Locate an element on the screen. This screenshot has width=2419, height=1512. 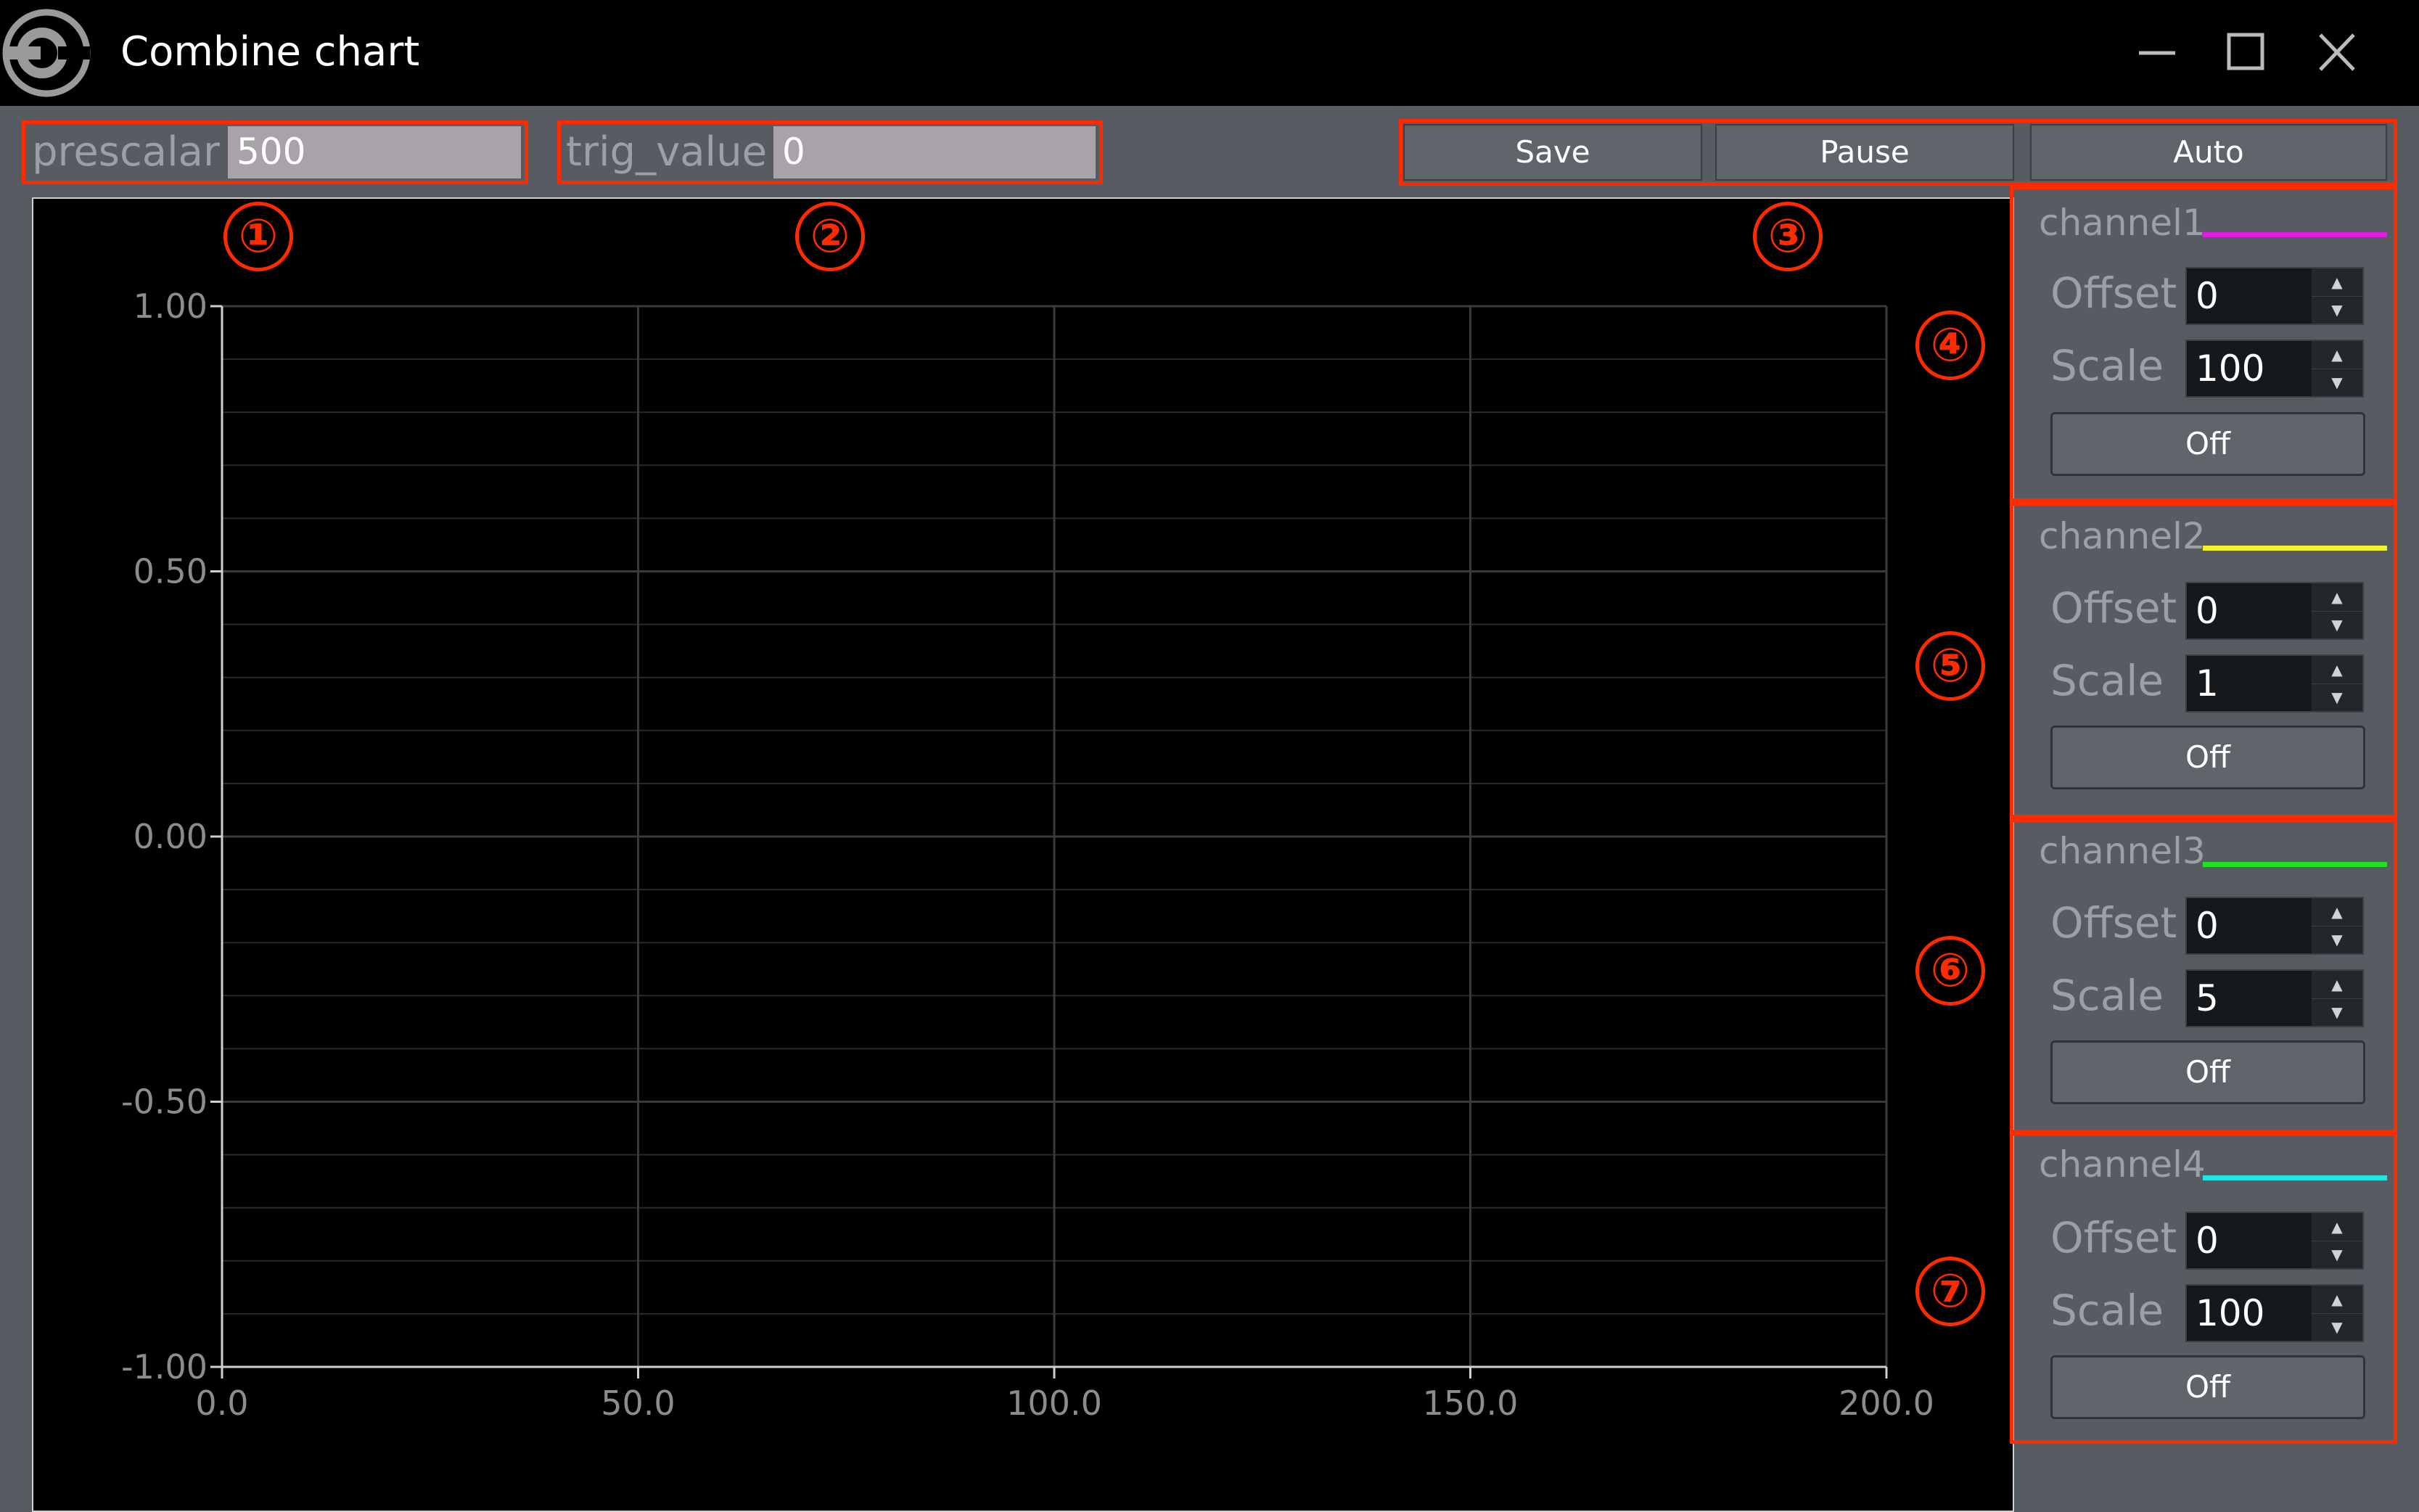
annotation-box-channel2 is located at coordinates (2203, 660).